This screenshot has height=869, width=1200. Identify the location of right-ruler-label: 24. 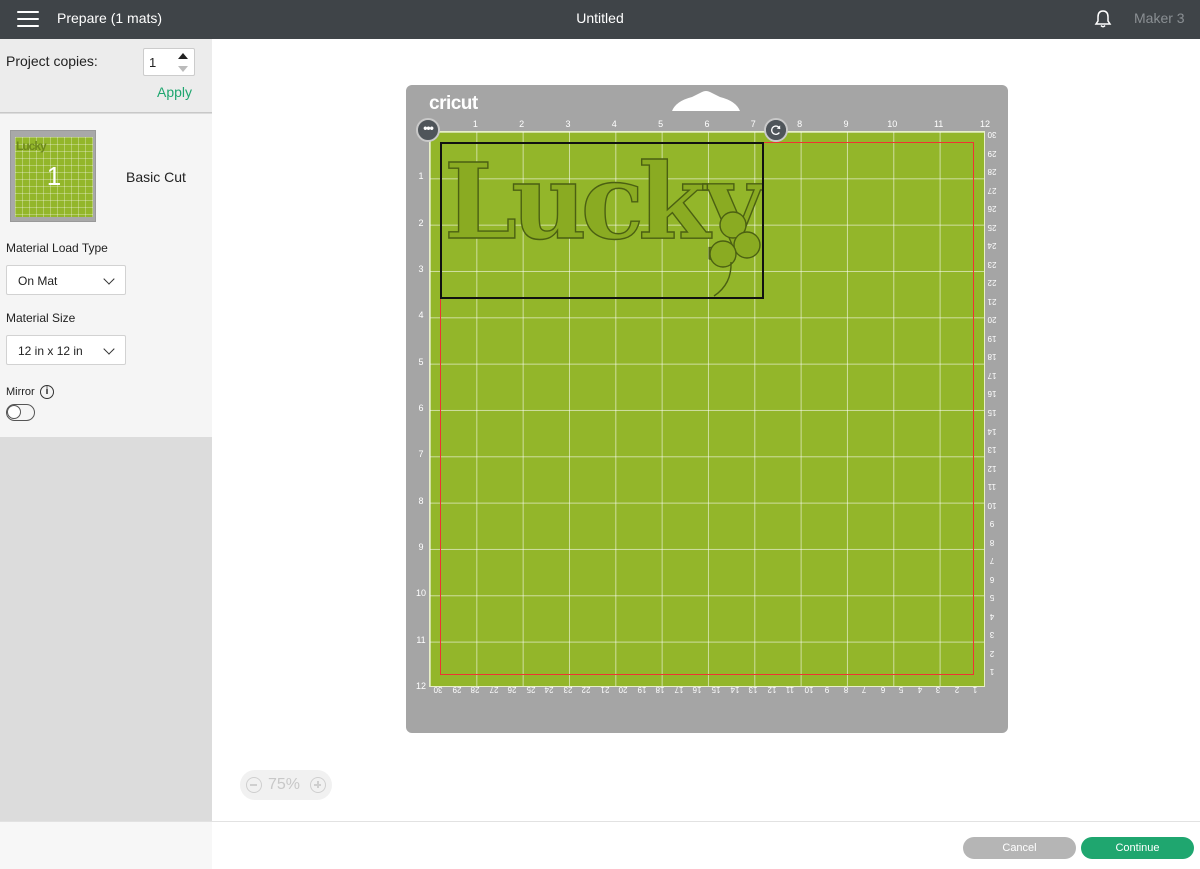
(992, 246).